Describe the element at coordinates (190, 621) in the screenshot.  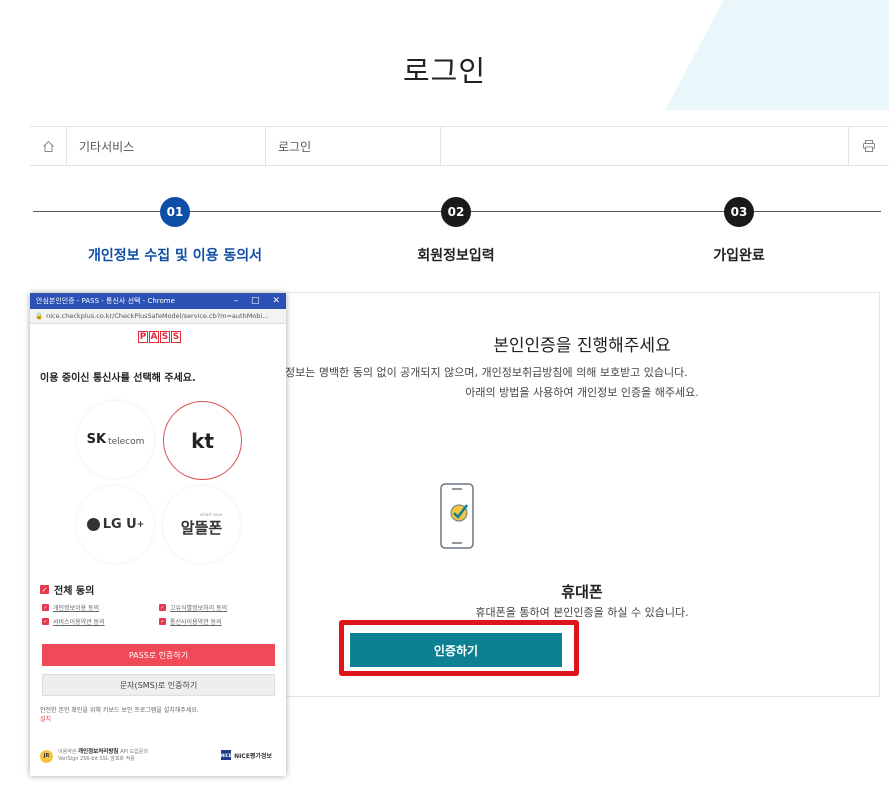
I see `terms-checkbox-carrier: ✓ 통신사이용약관 동의` at that location.